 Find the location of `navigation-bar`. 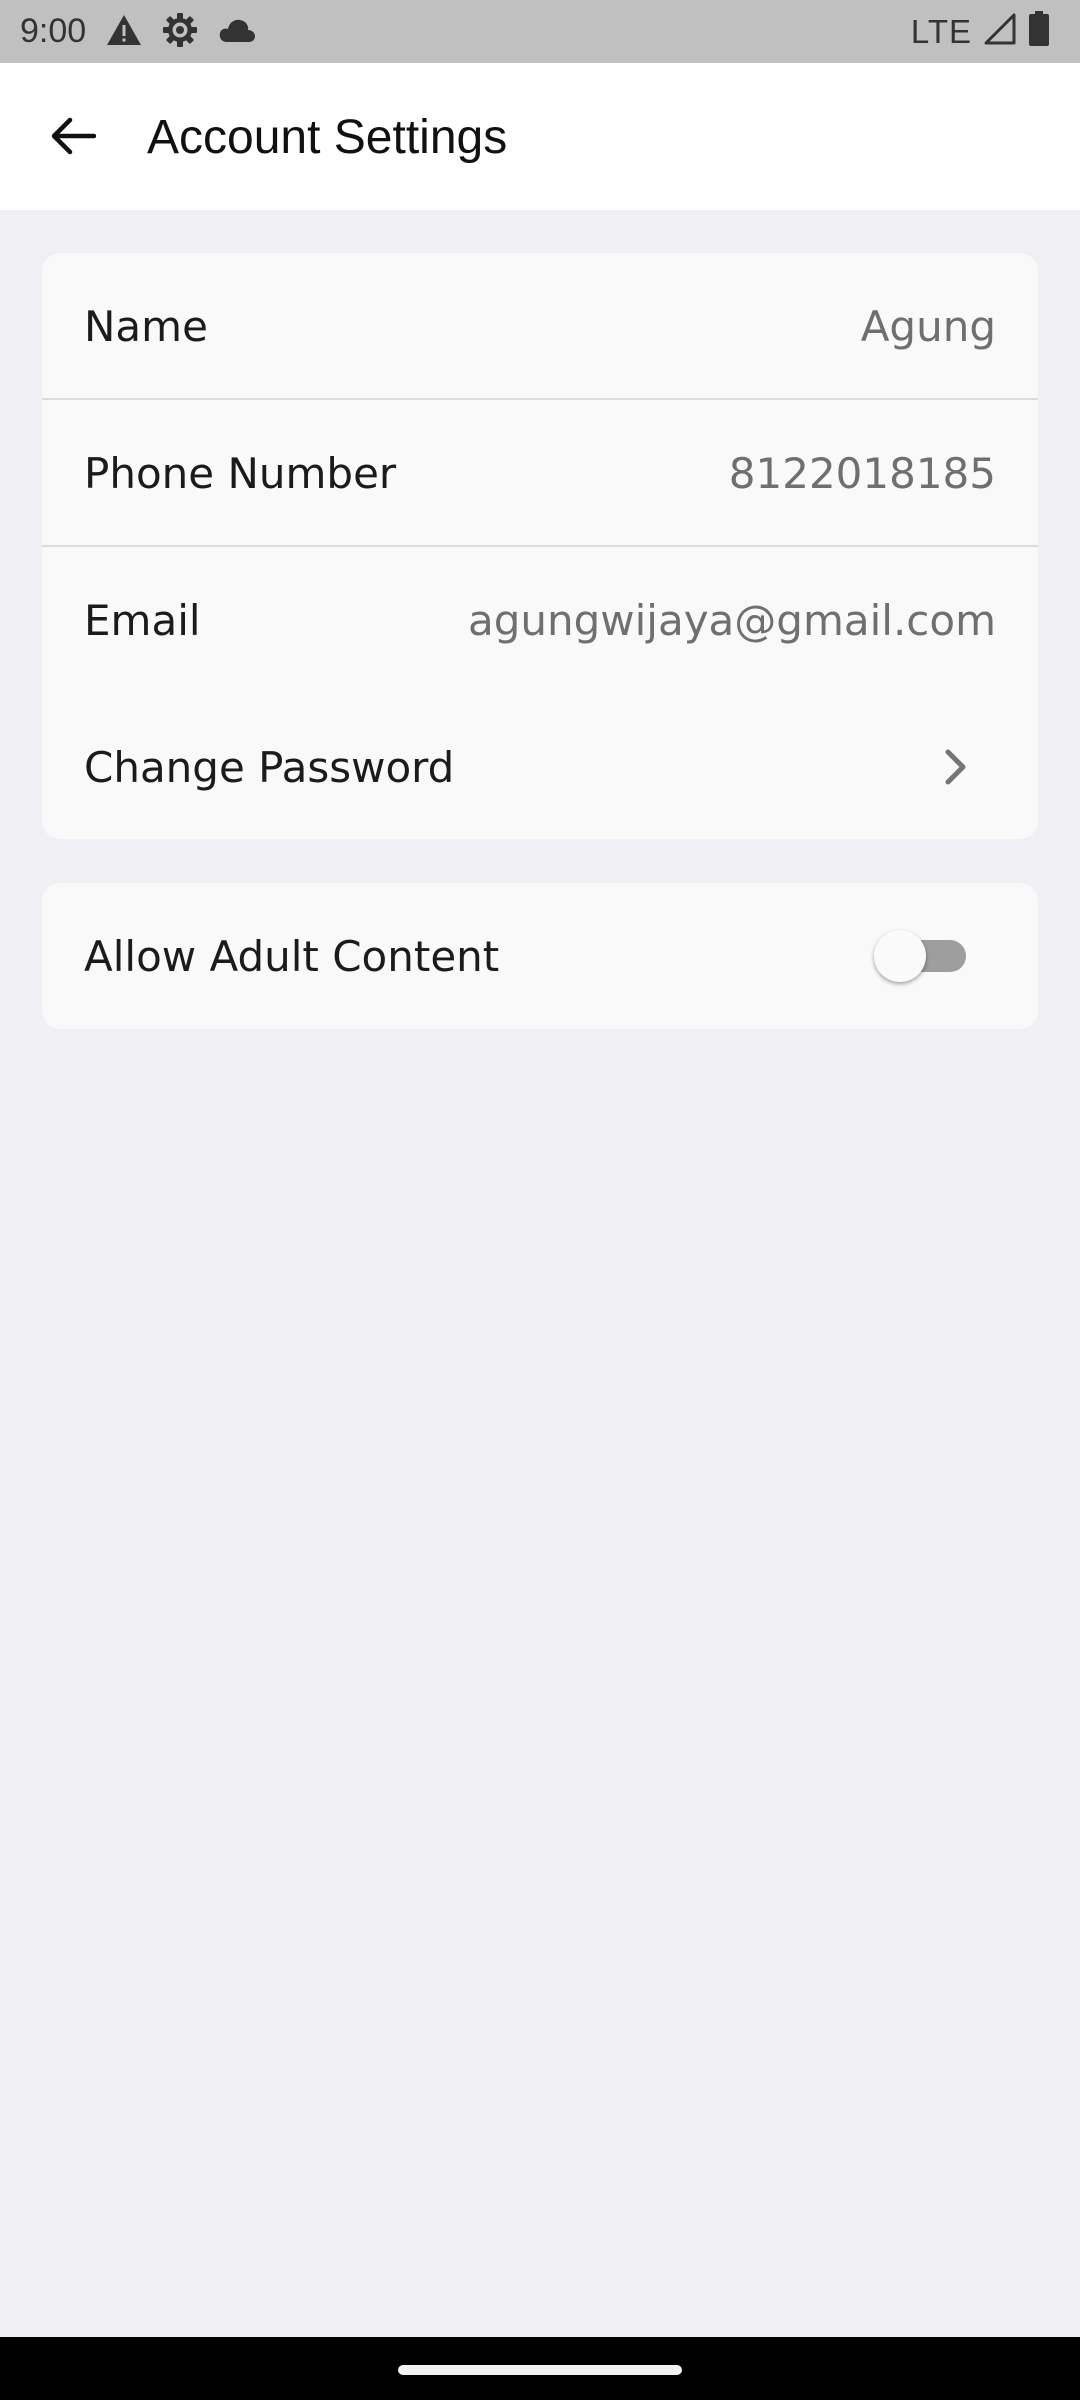

navigation-bar is located at coordinates (540, 2368).